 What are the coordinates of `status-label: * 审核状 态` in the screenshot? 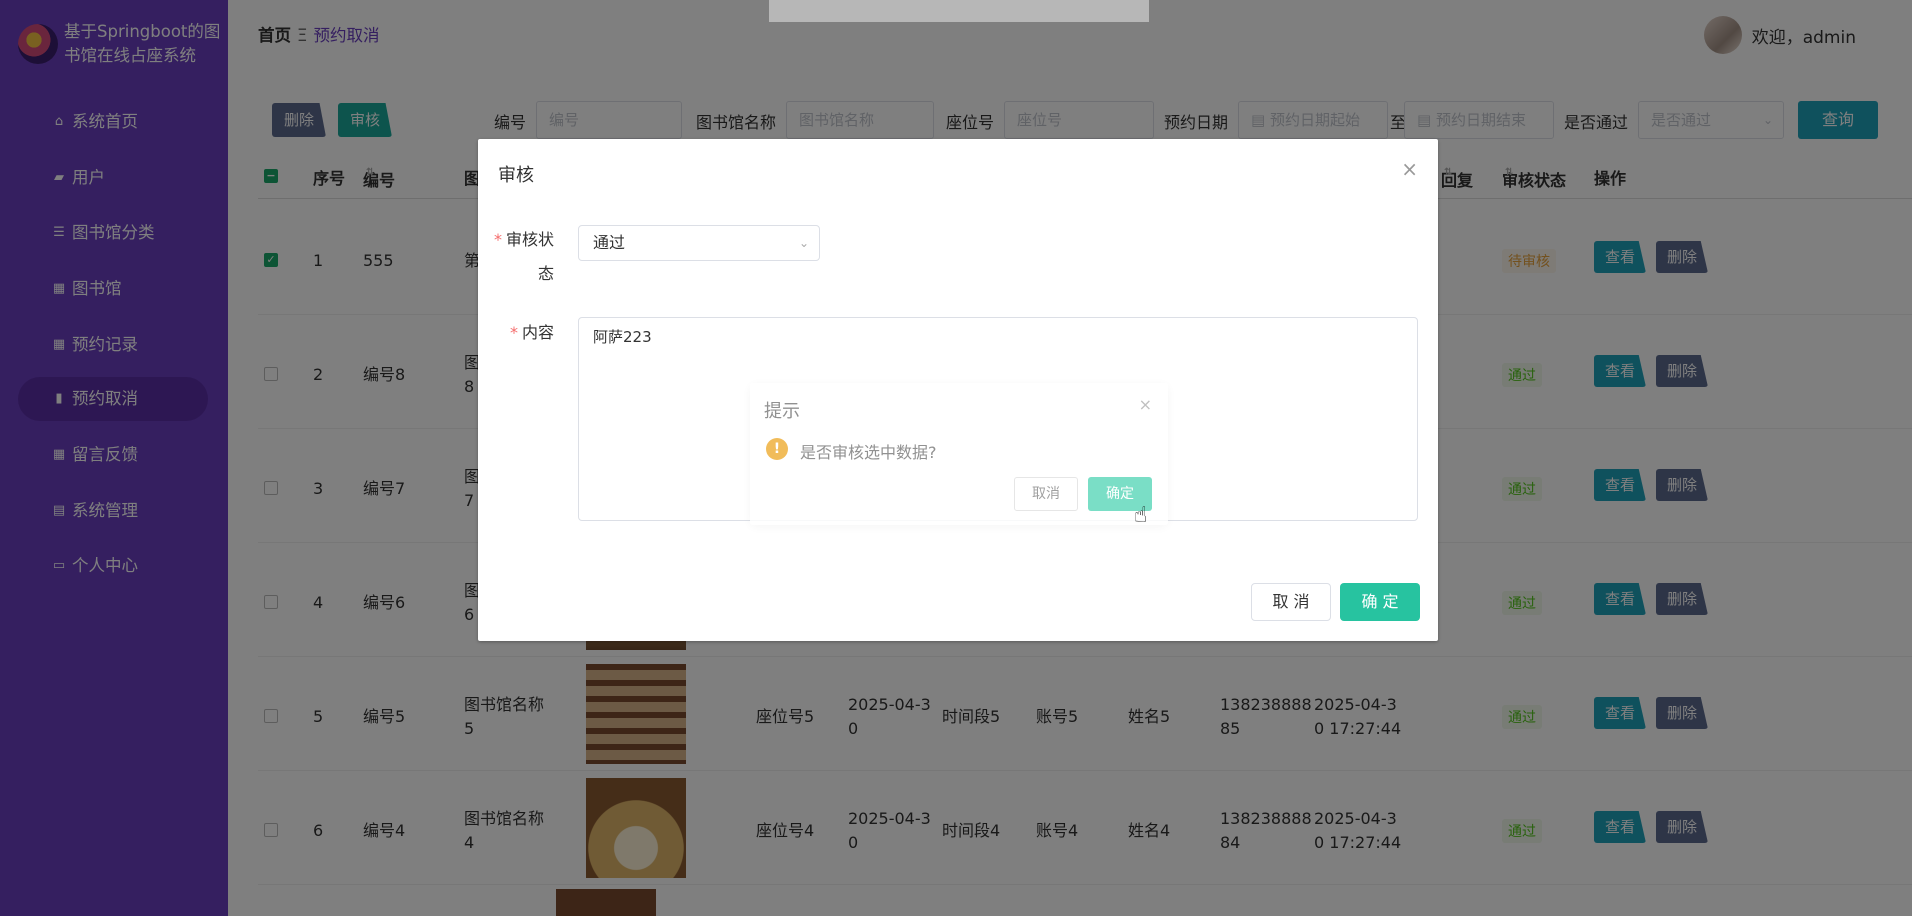 It's located at (519, 257).